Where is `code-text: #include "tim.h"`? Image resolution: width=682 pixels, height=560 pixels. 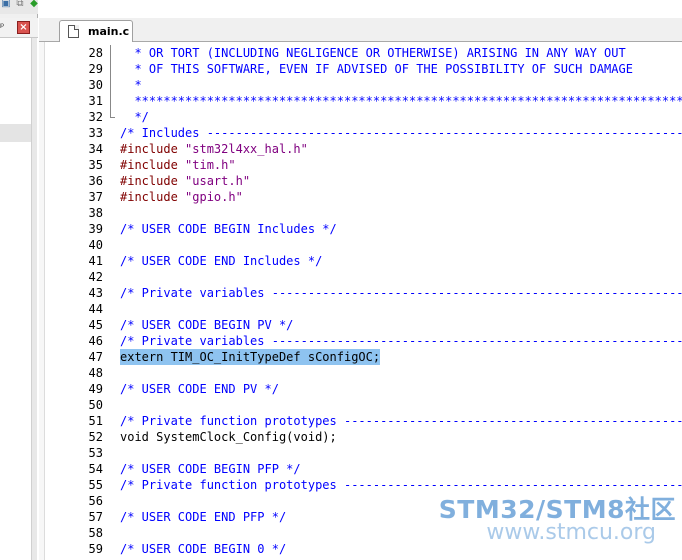 code-text: #include "tim.h" is located at coordinates (178, 165).